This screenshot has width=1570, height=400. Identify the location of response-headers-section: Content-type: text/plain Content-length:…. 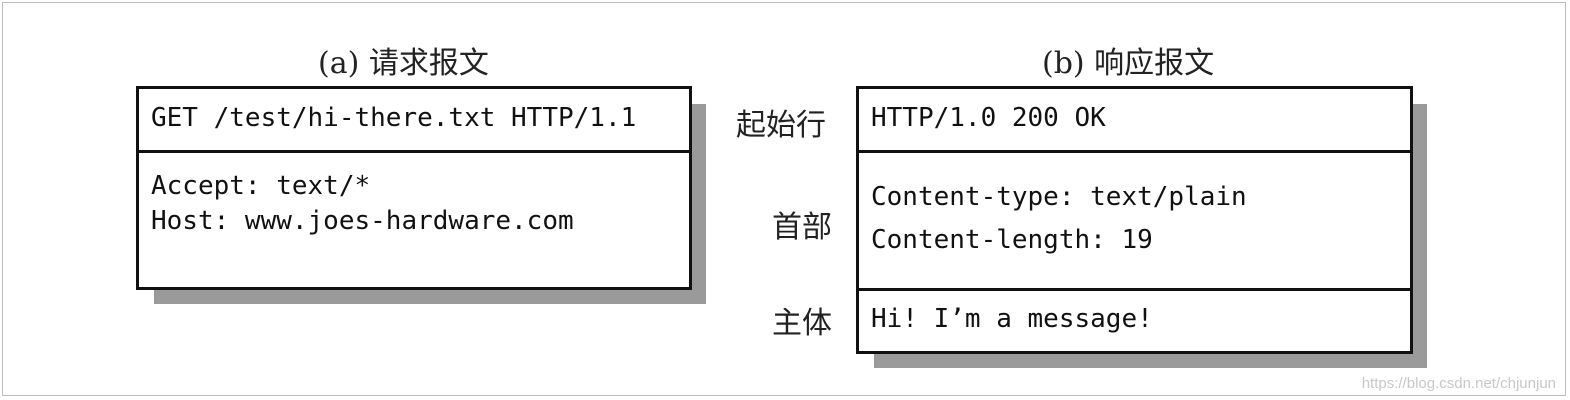
(1134, 220).